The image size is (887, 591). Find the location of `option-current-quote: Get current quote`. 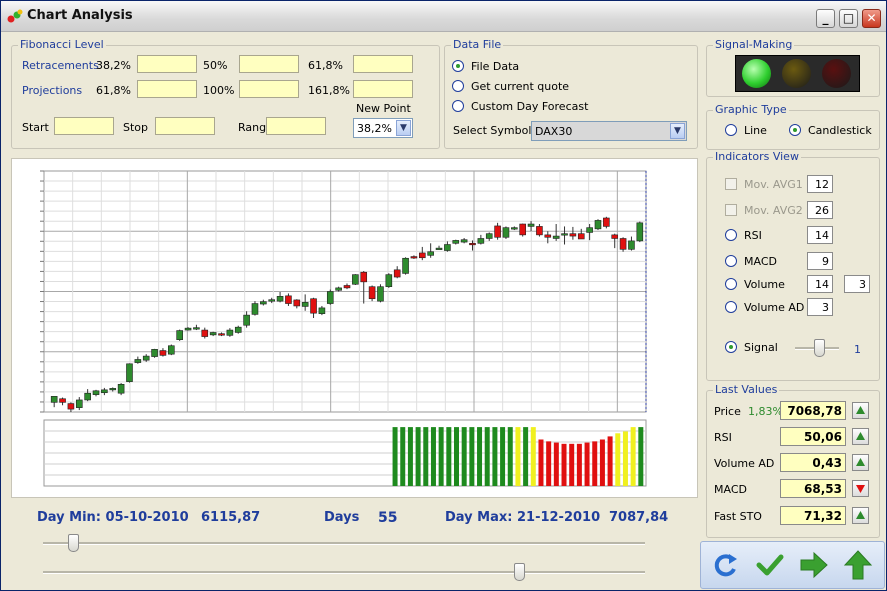

option-current-quote: Get current quote is located at coordinates (520, 86).